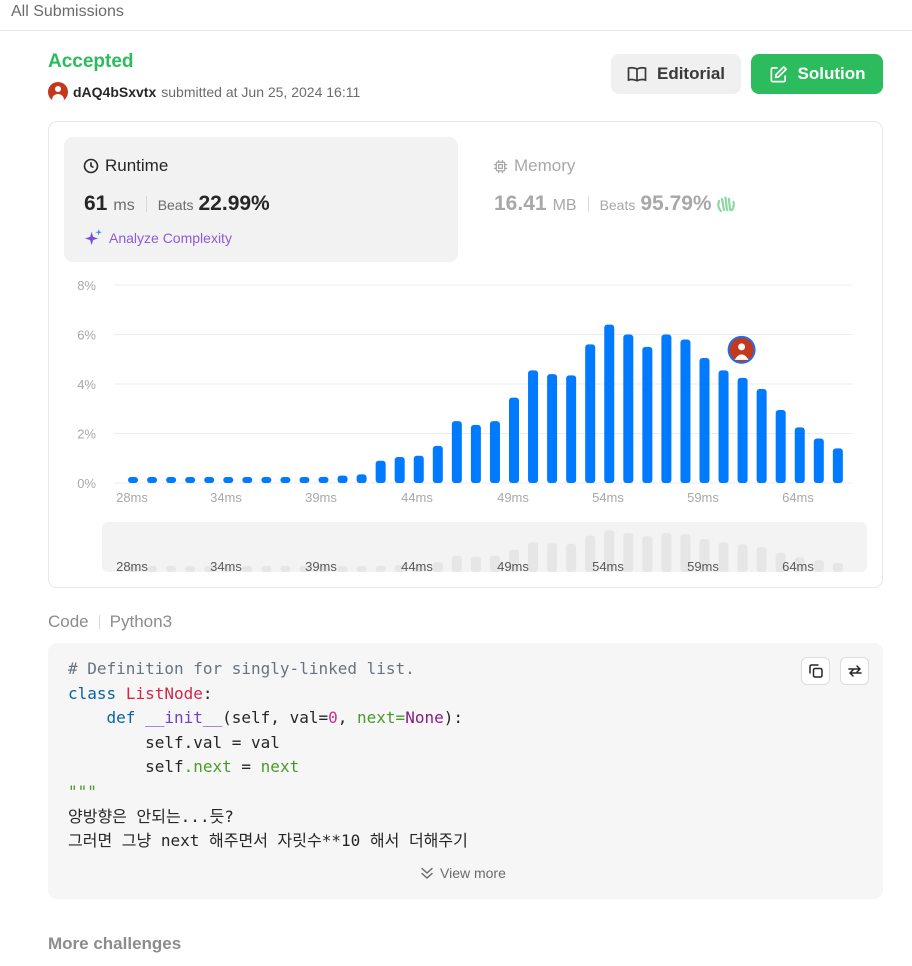  I want to click on submission-status: Accepted, so click(91, 61).